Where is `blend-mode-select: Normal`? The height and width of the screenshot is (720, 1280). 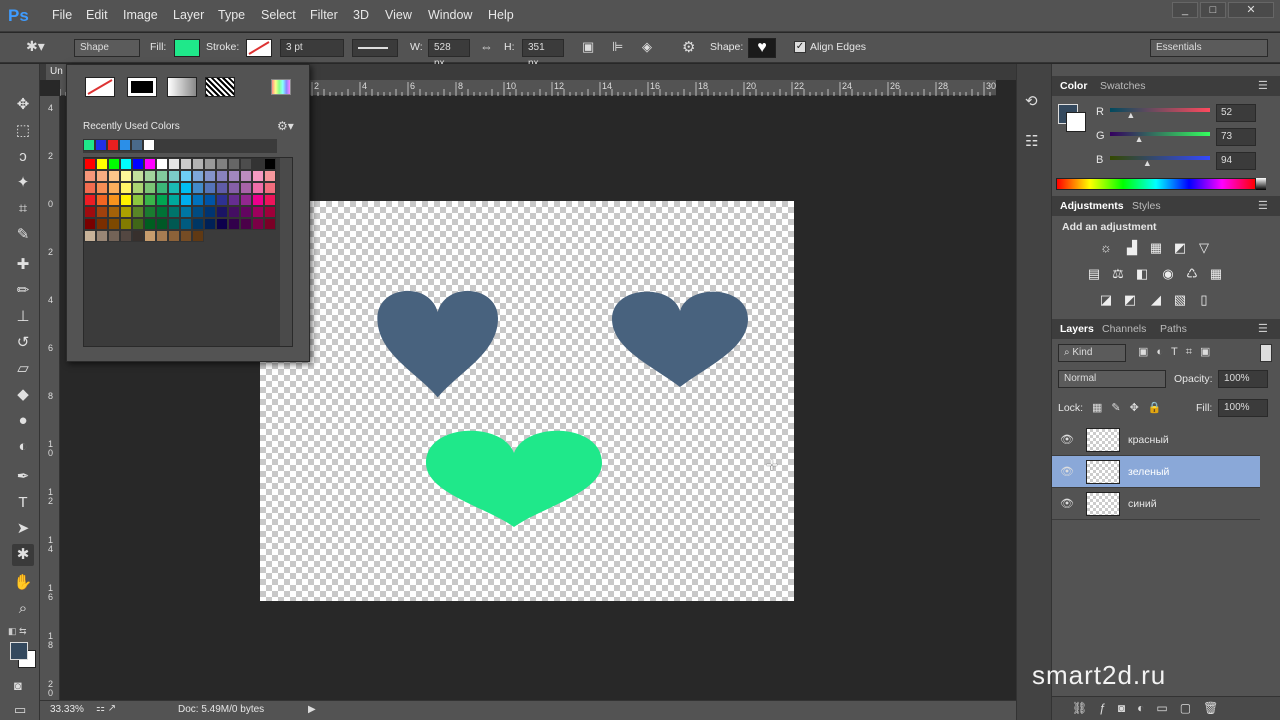
blend-mode-select: Normal is located at coordinates (1112, 379).